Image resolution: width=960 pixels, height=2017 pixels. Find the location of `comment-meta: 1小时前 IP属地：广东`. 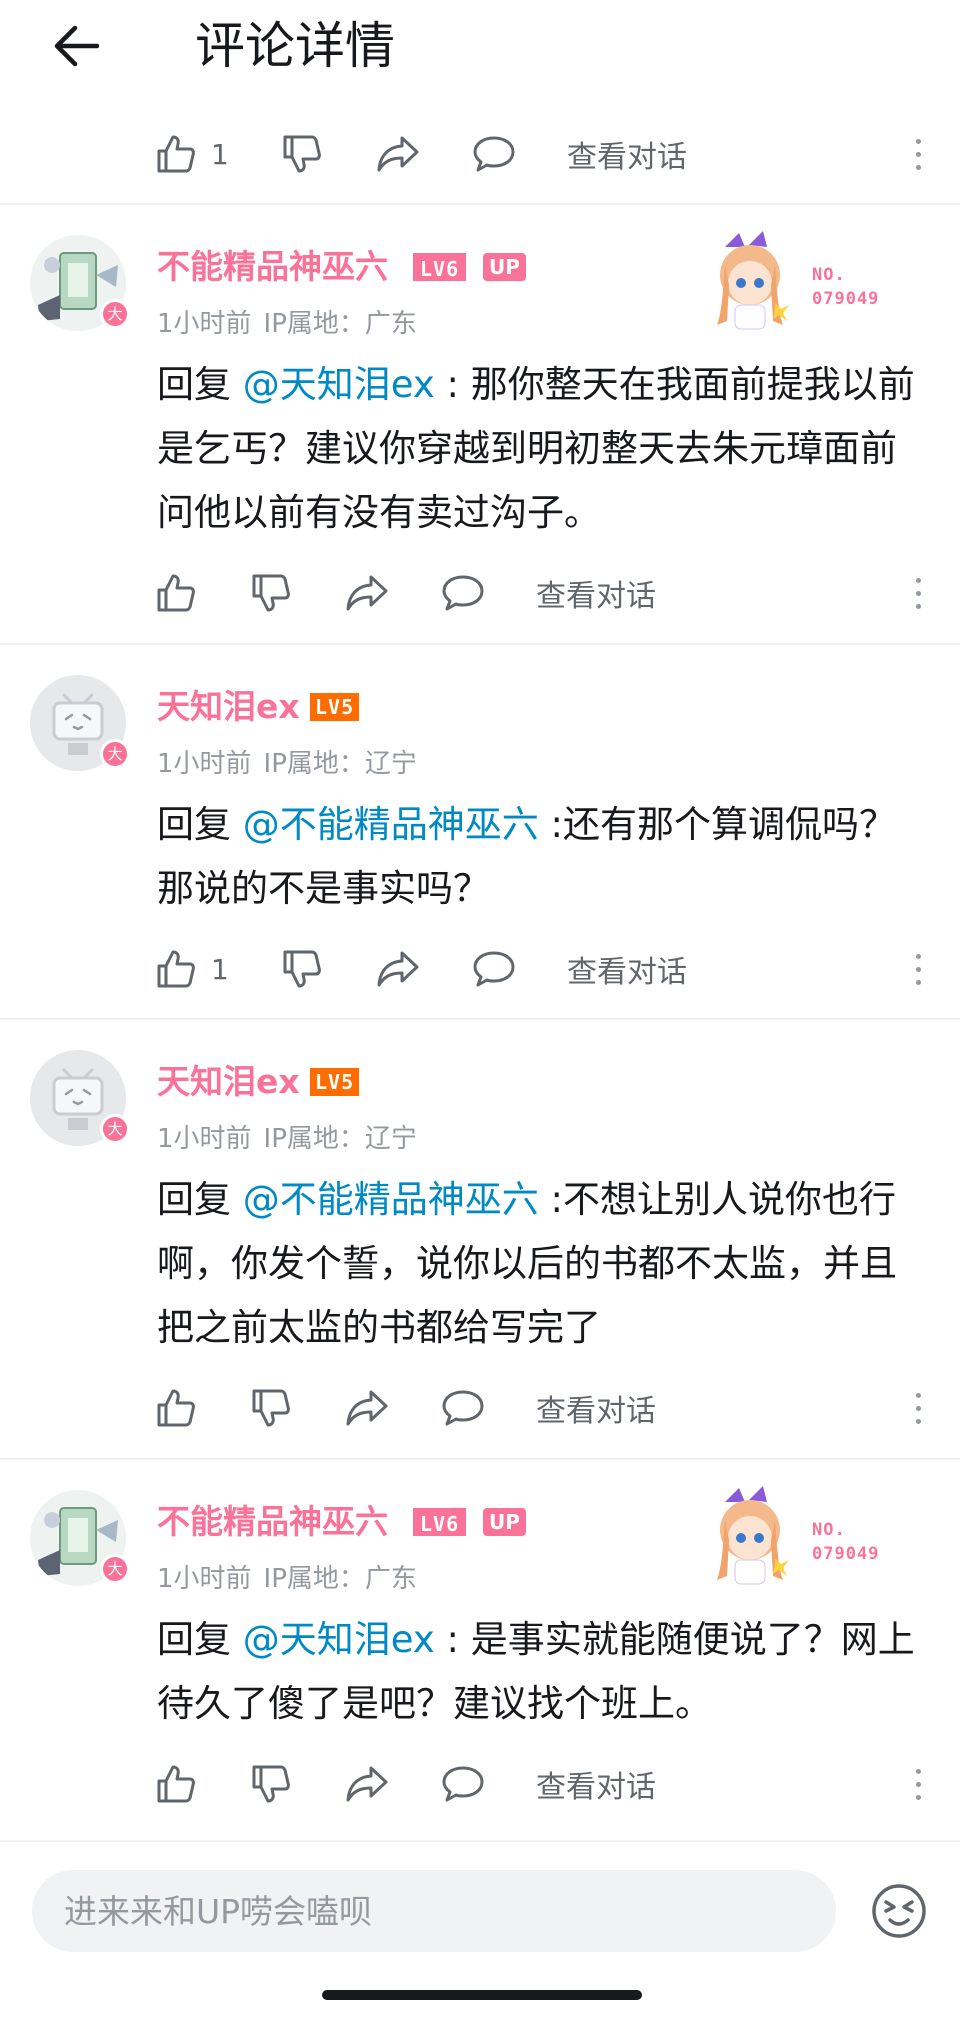

comment-meta: 1小时前 IP属地：广东 is located at coordinates (293, 321).